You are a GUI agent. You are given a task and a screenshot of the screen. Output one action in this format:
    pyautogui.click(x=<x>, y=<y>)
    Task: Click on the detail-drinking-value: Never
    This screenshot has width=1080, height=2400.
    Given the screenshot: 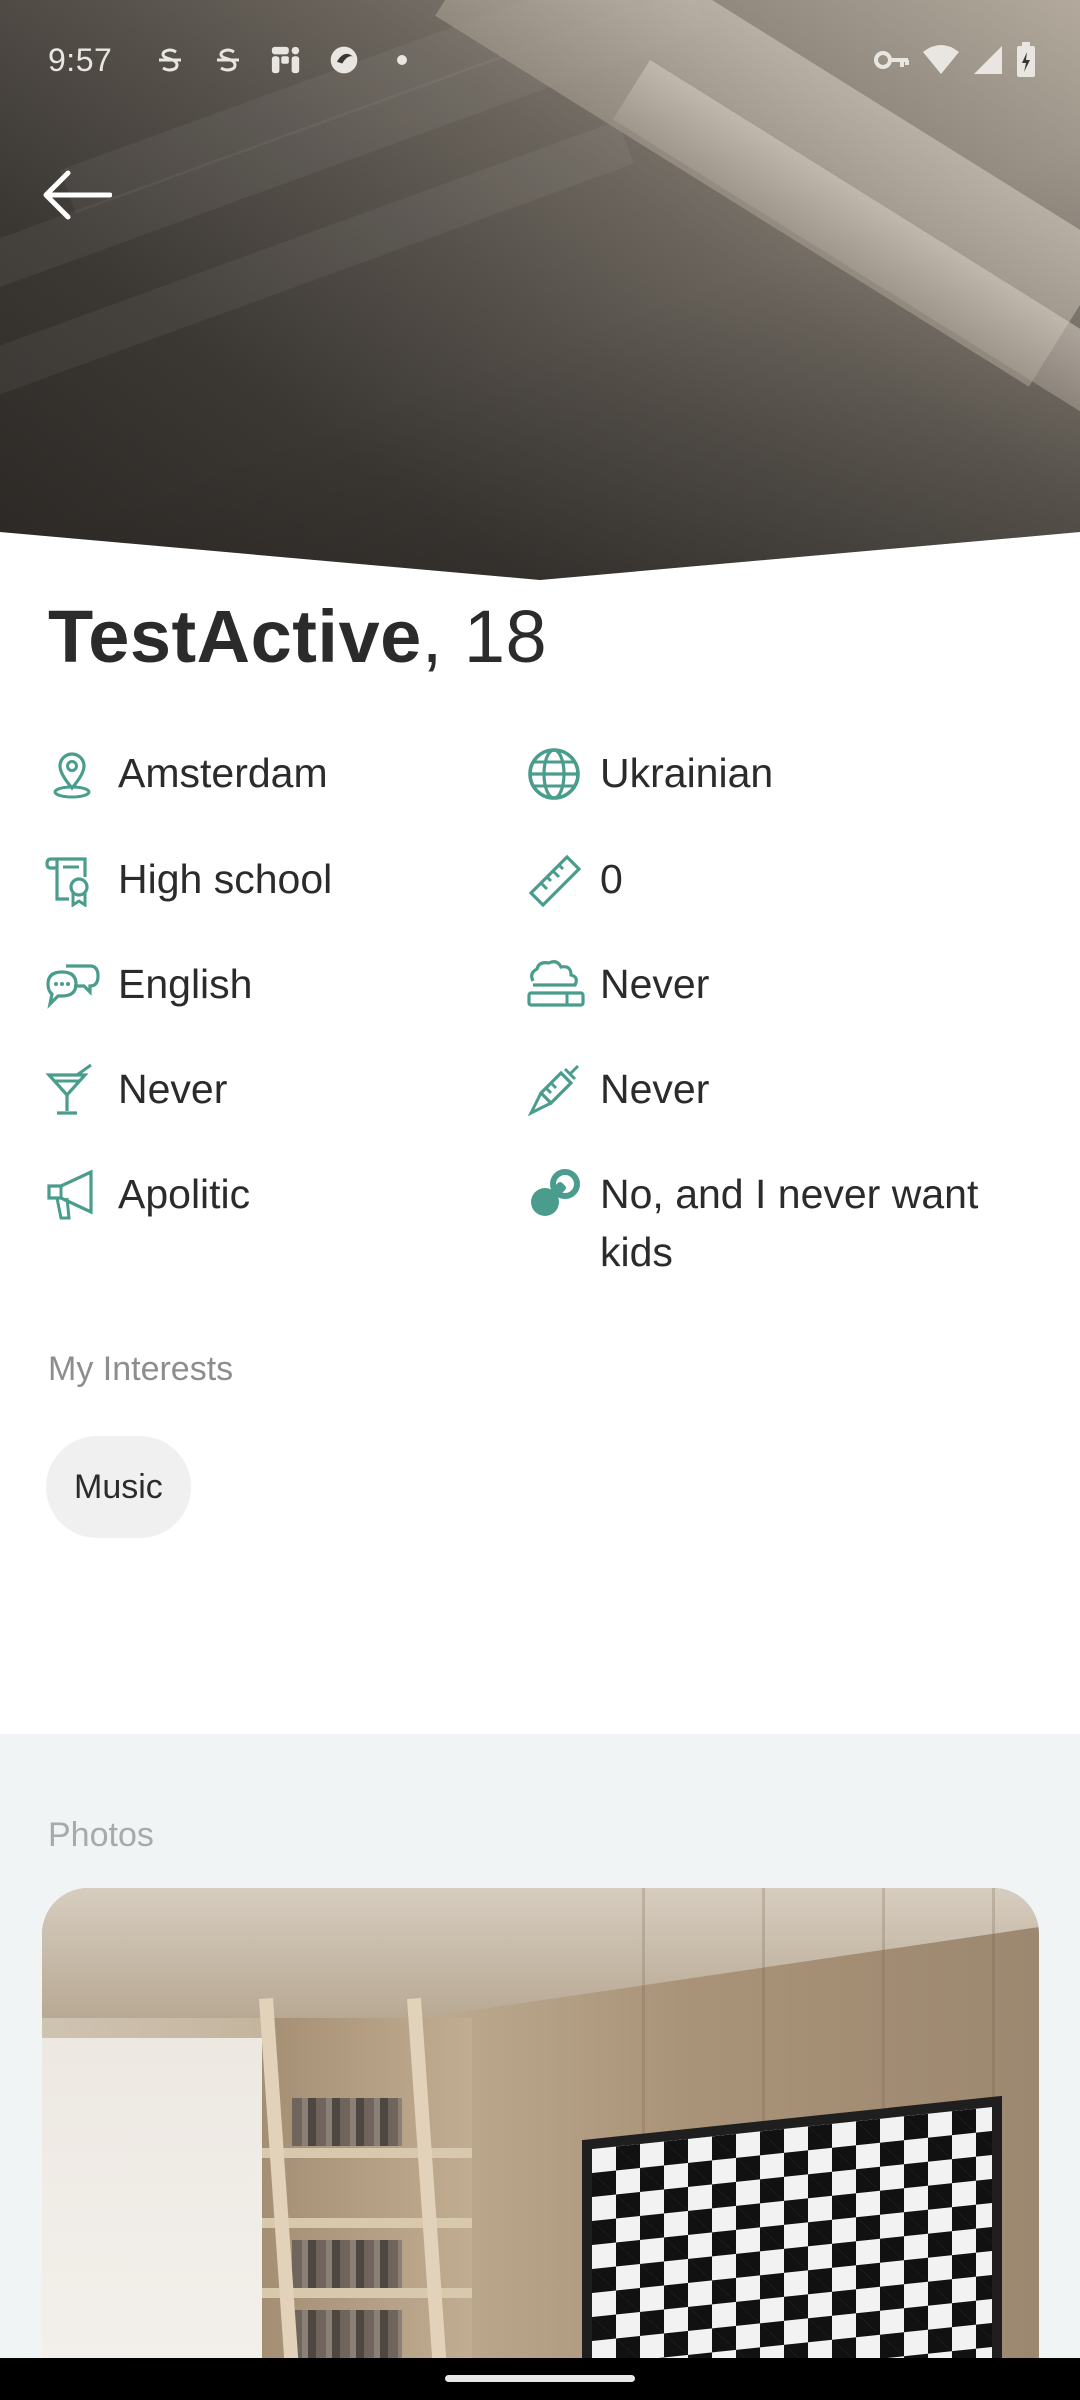 What is the action you would take?
    pyautogui.click(x=173, y=1089)
    